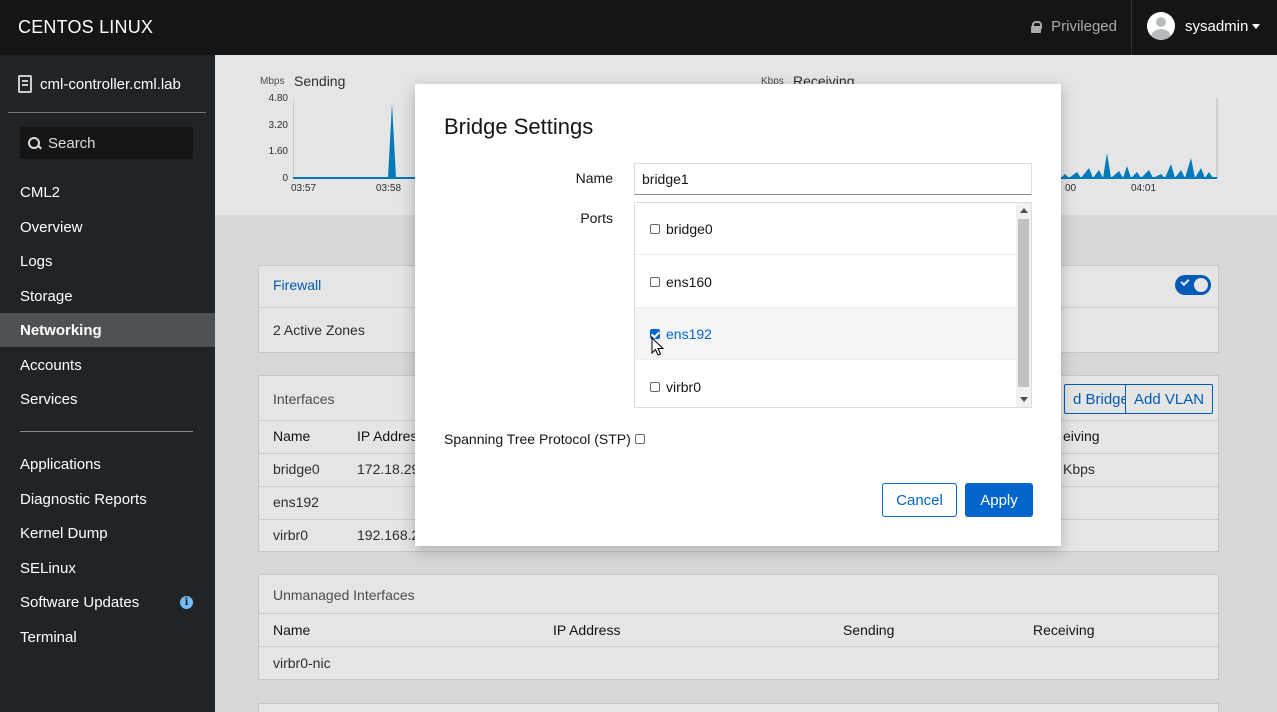 The height and width of the screenshot is (712, 1277). What do you see at coordinates (1084, 26) in the screenshot?
I see `privileged-label: Privileged` at bounding box center [1084, 26].